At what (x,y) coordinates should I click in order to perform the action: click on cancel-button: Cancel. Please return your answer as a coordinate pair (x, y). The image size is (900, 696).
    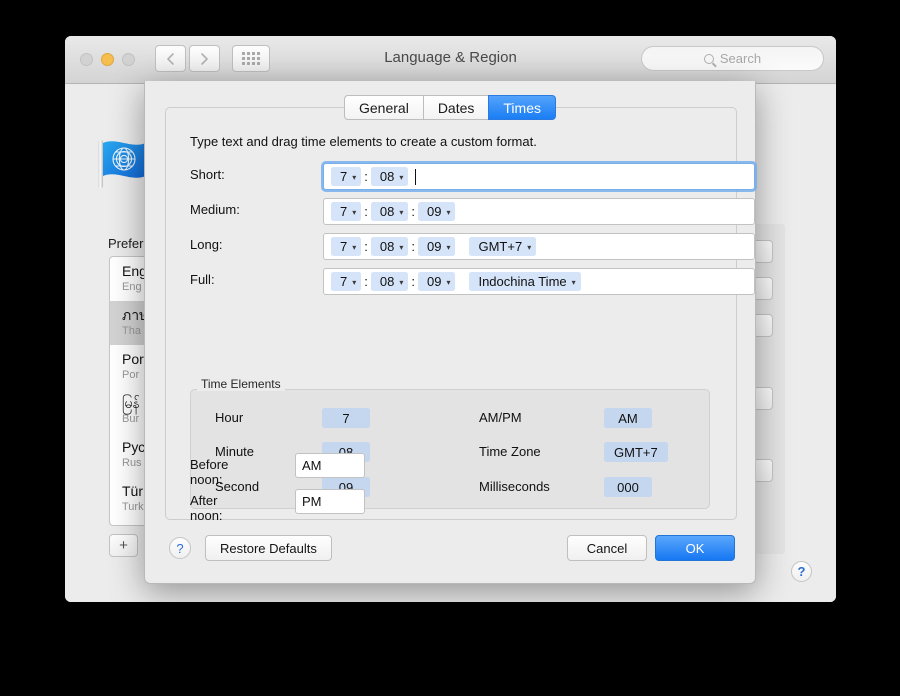
    Looking at the image, I should click on (607, 548).